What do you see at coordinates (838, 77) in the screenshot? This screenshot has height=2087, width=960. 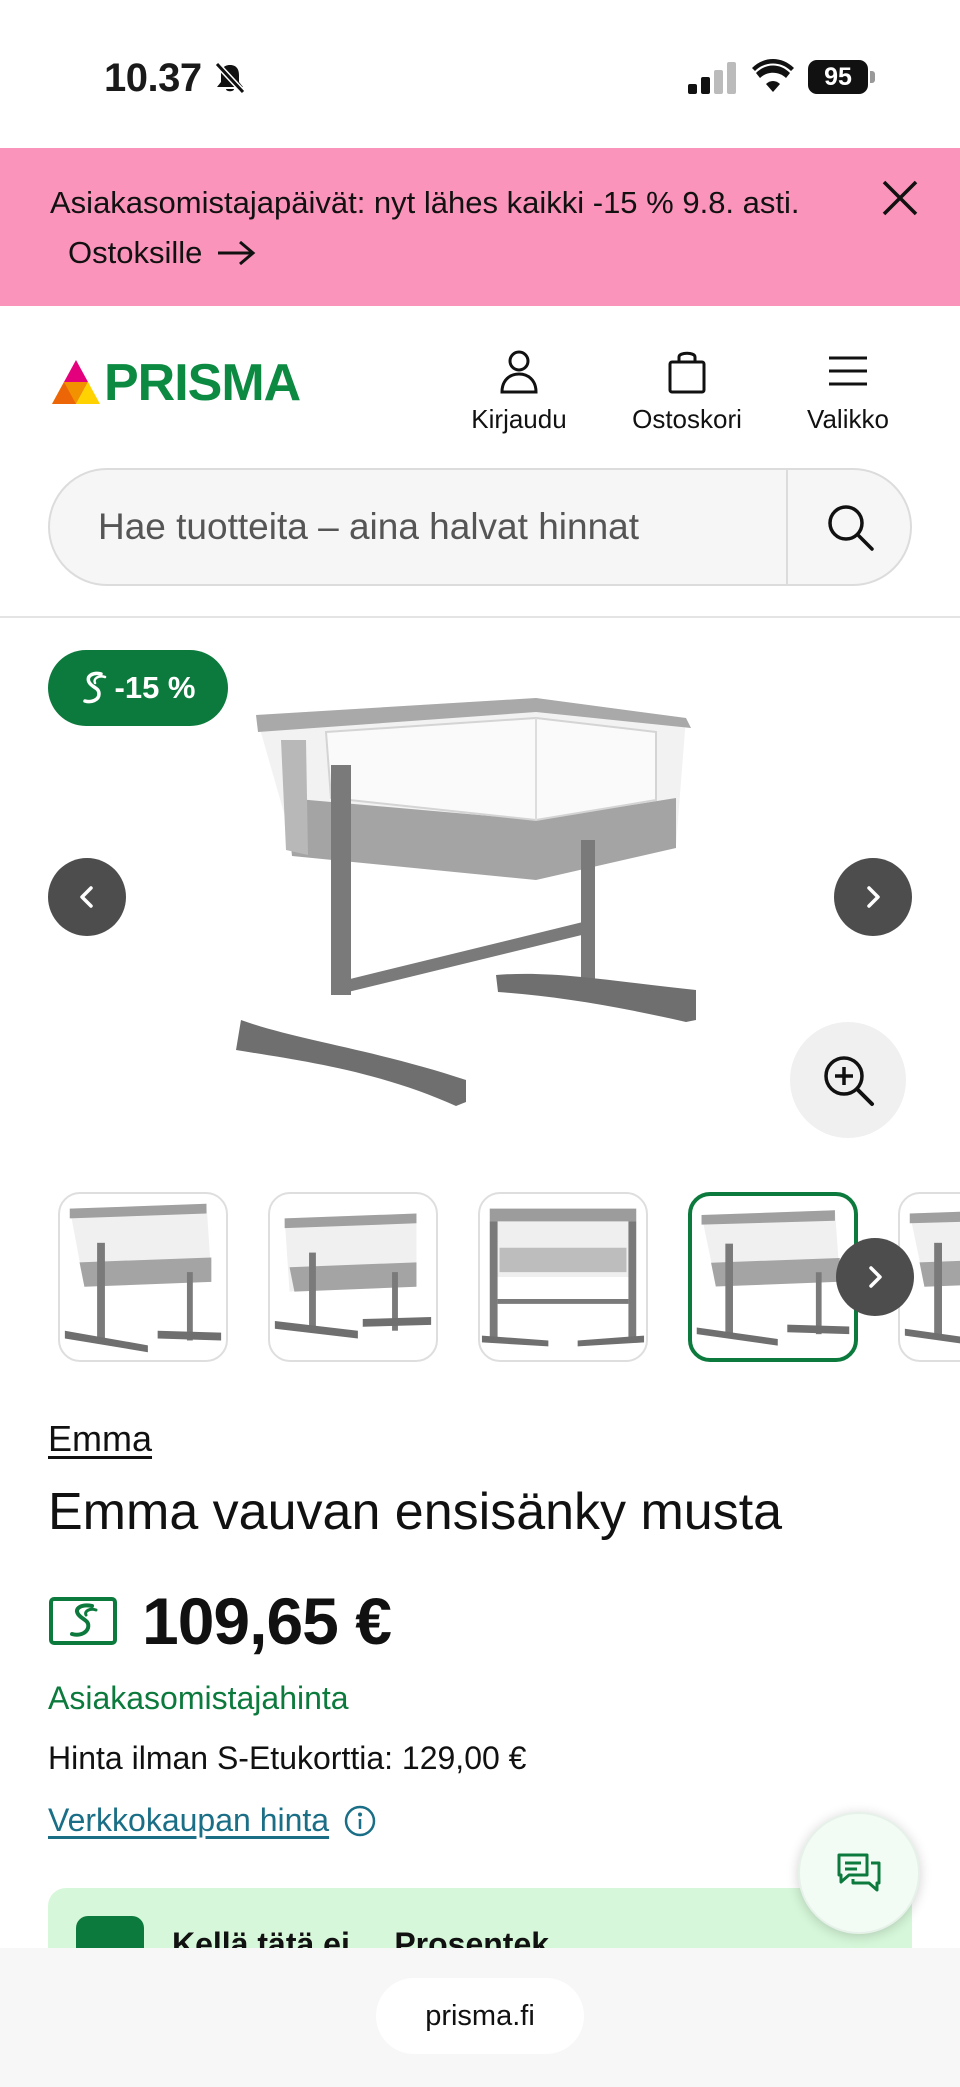 I see `battery-level: 95` at bounding box center [838, 77].